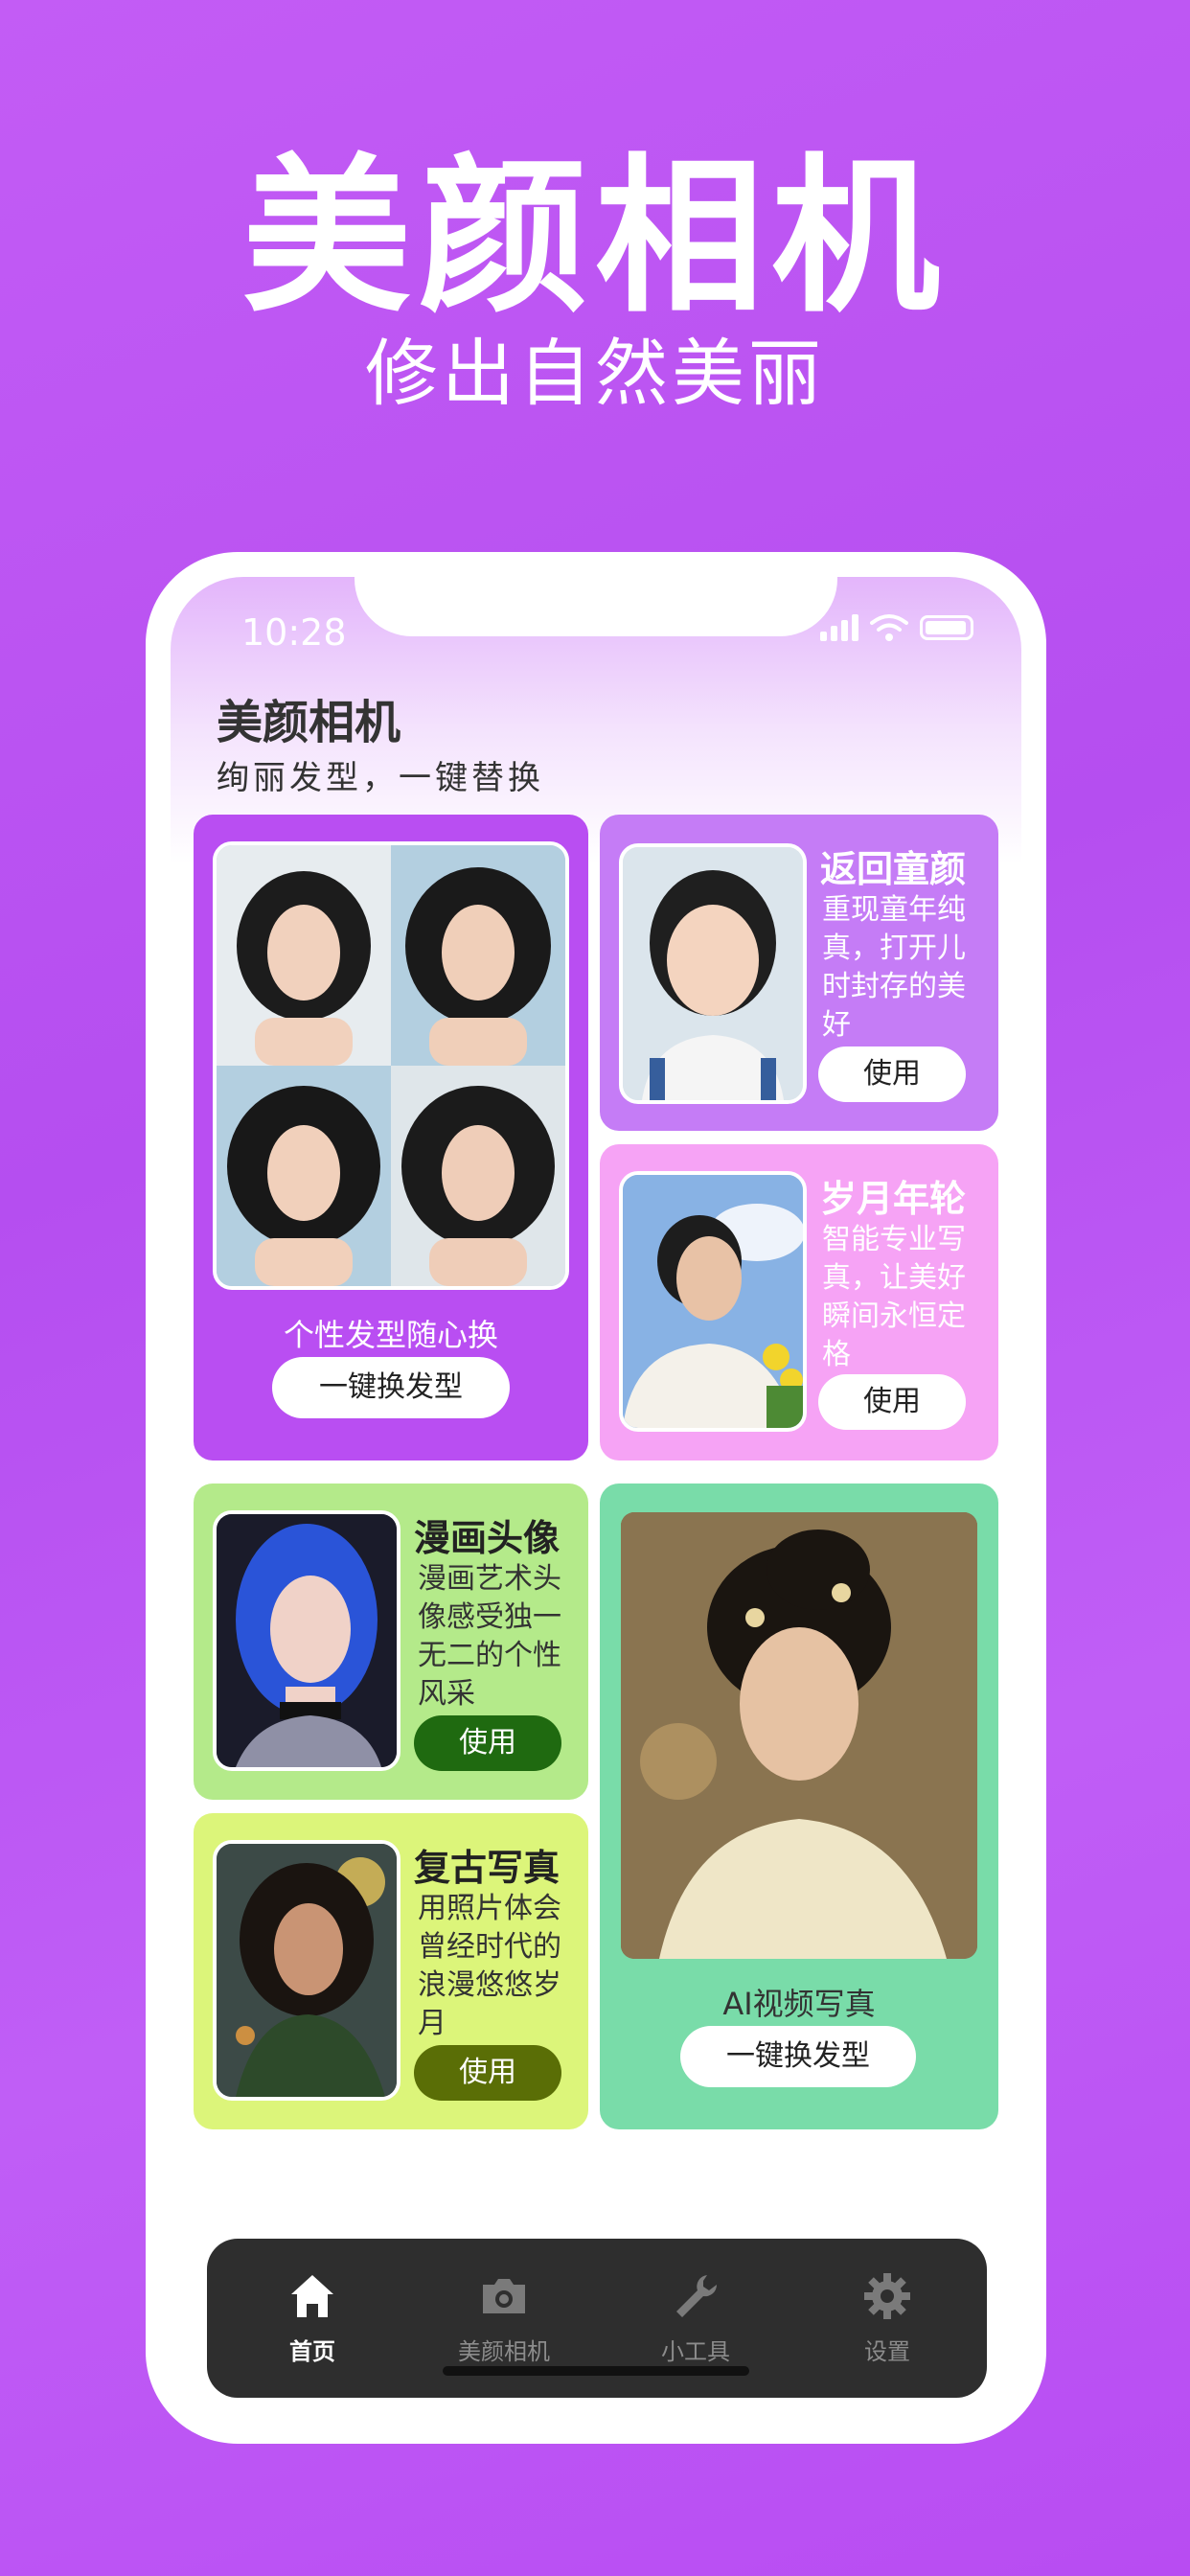 The height and width of the screenshot is (2576, 1190). I want to click on years-button: 使用, so click(892, 1402).